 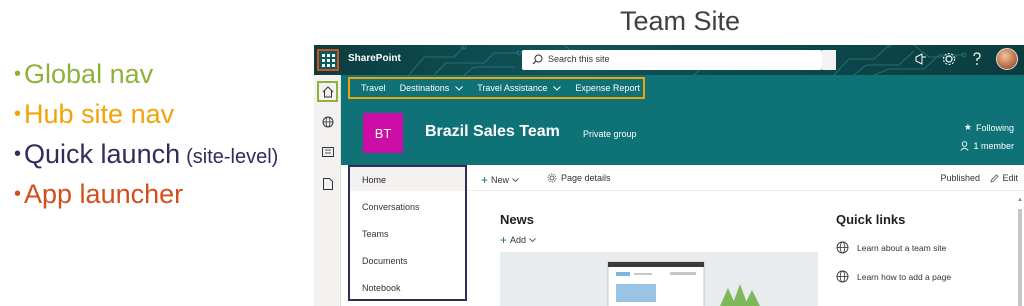 I want to click on quick-launch-item-conversations: Conversations, so click(x=391, y=207).